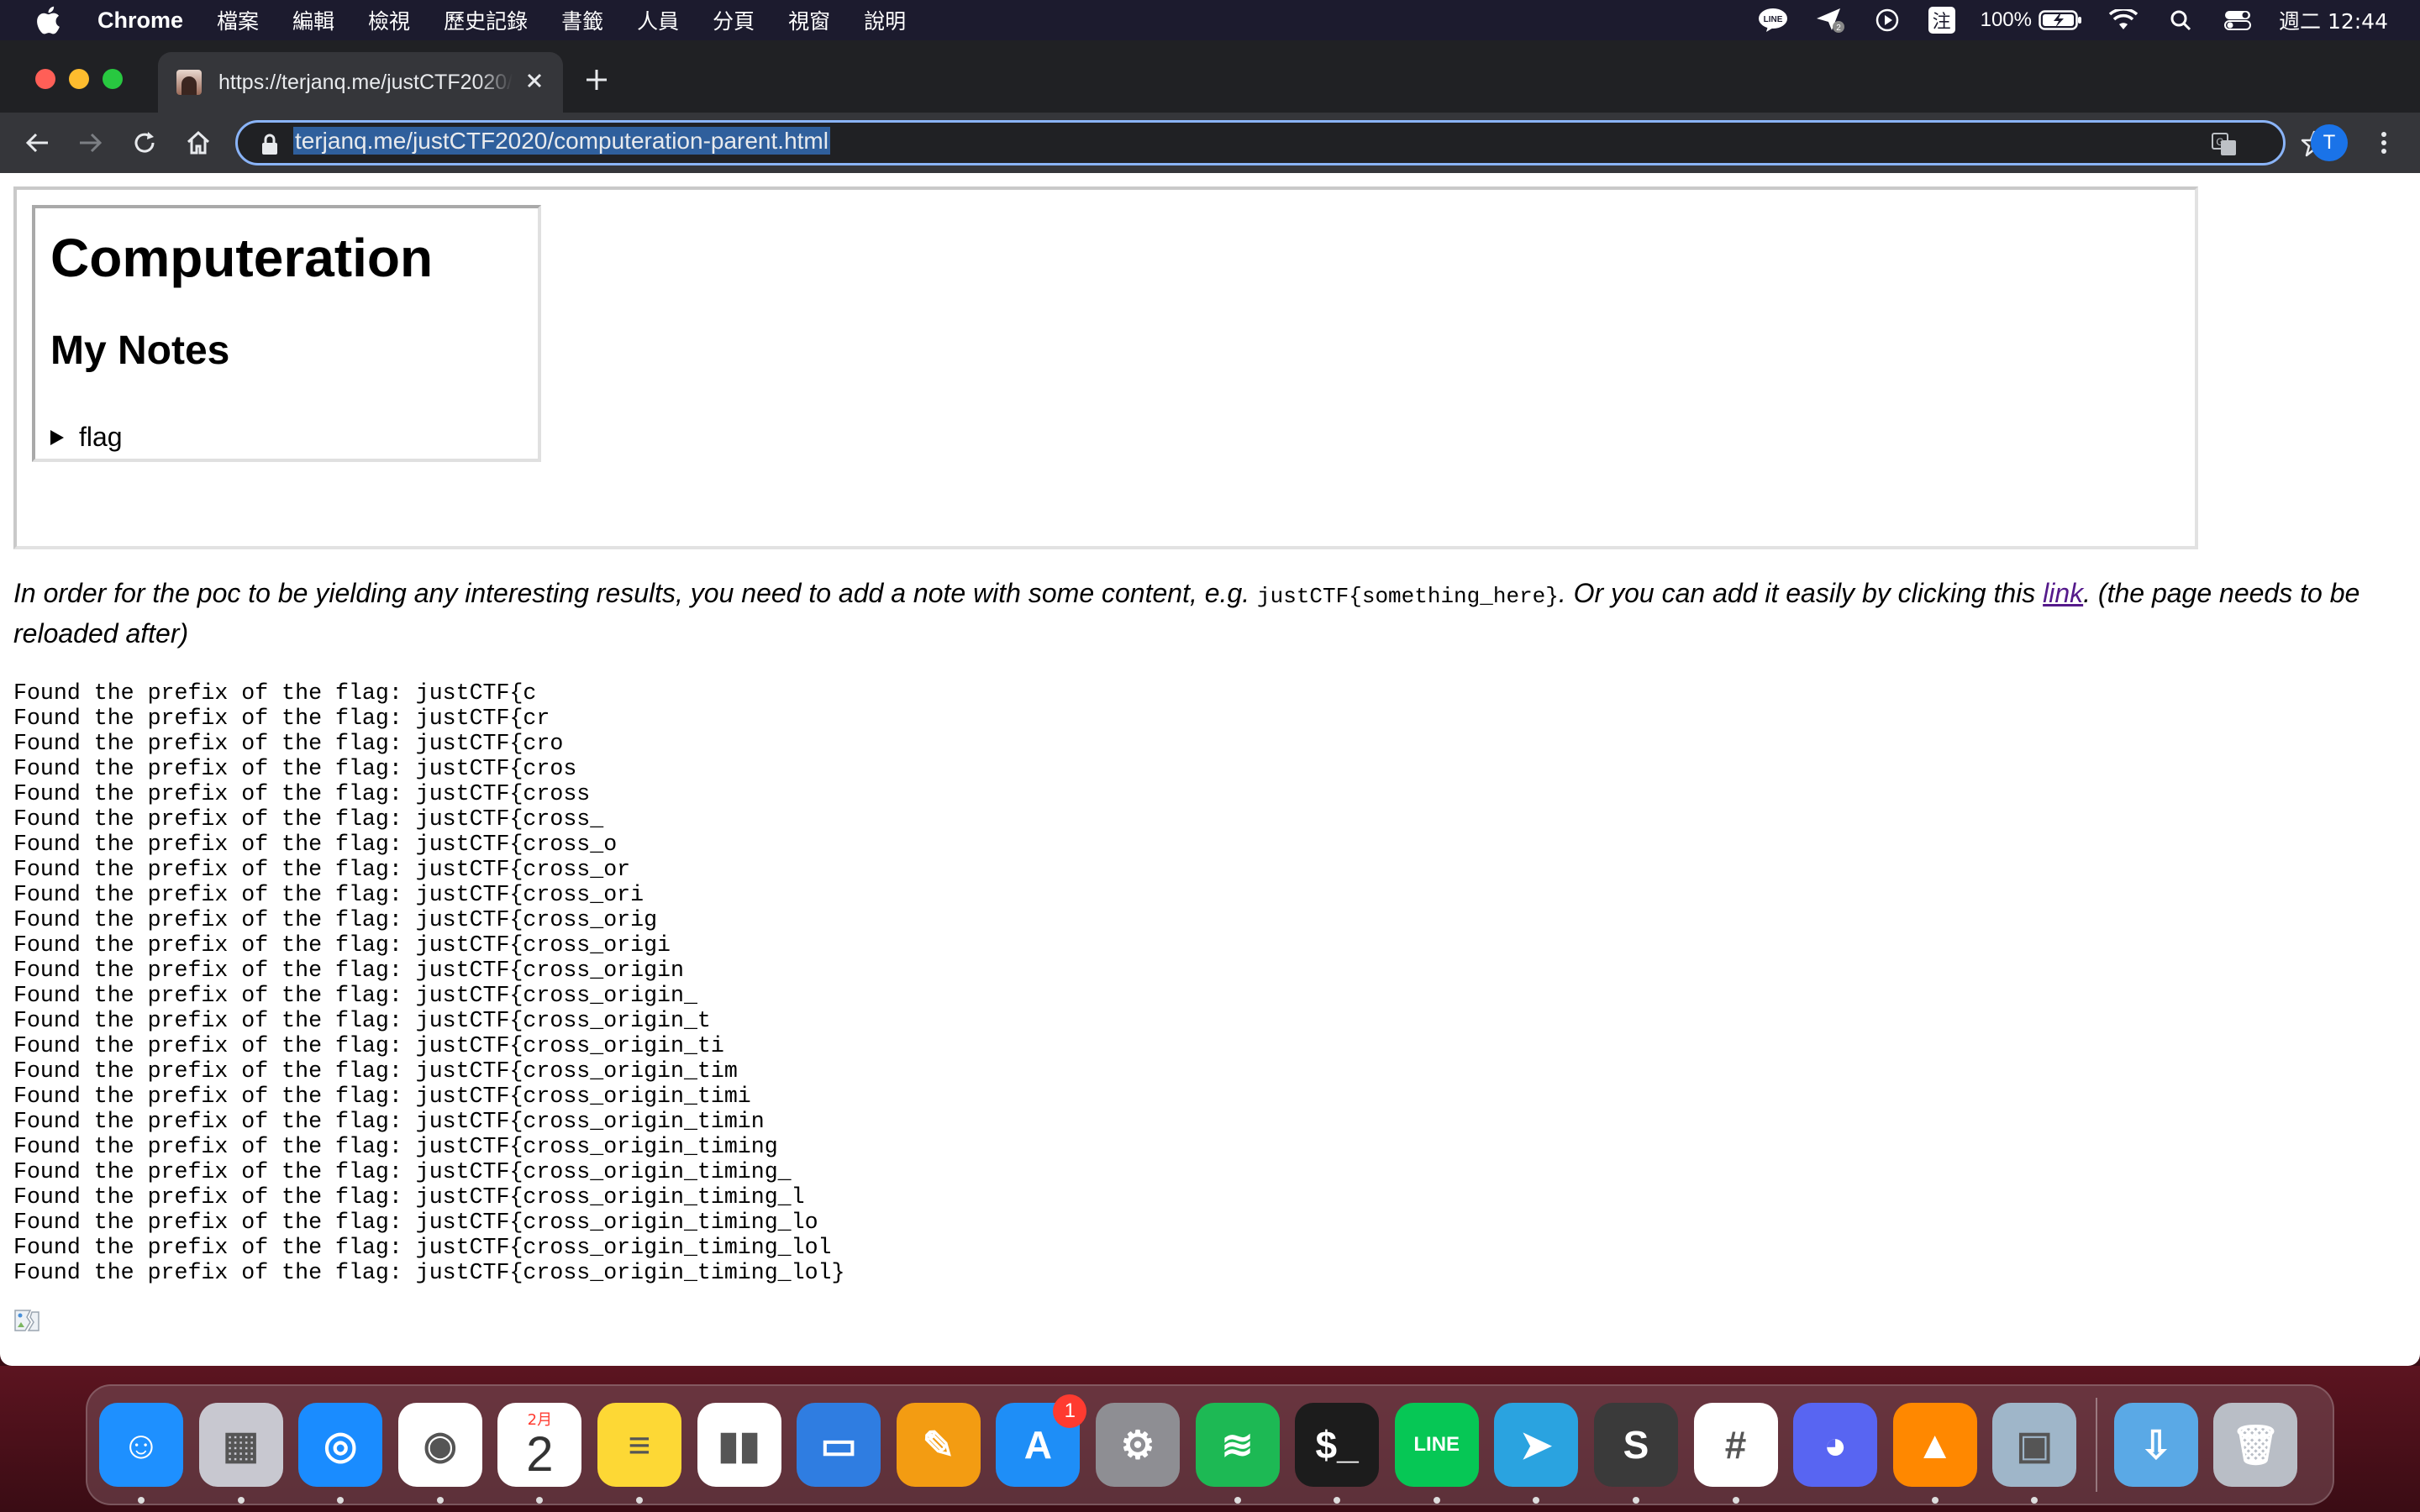 The image size is (2420, 1512). I want to click on dock-glyph: ▭, so click(839, 1445).